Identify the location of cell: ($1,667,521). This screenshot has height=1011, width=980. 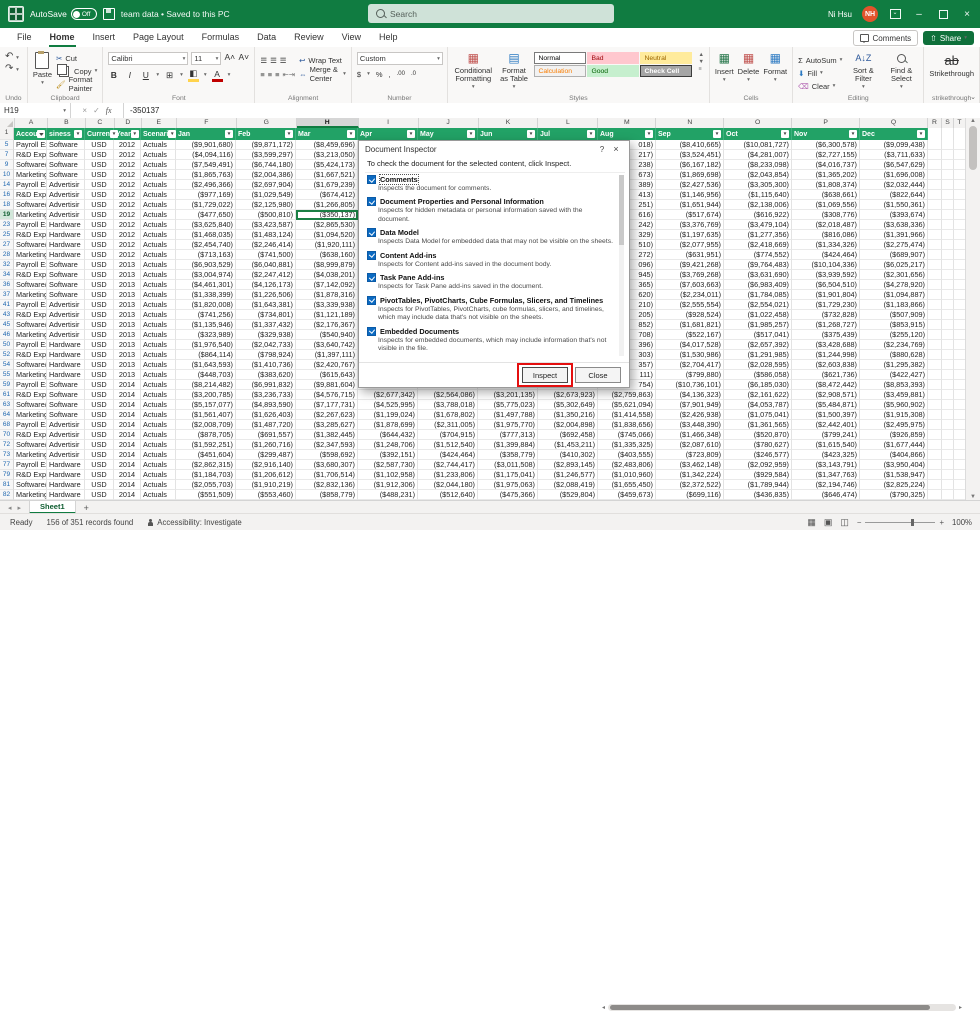
(327, 175).